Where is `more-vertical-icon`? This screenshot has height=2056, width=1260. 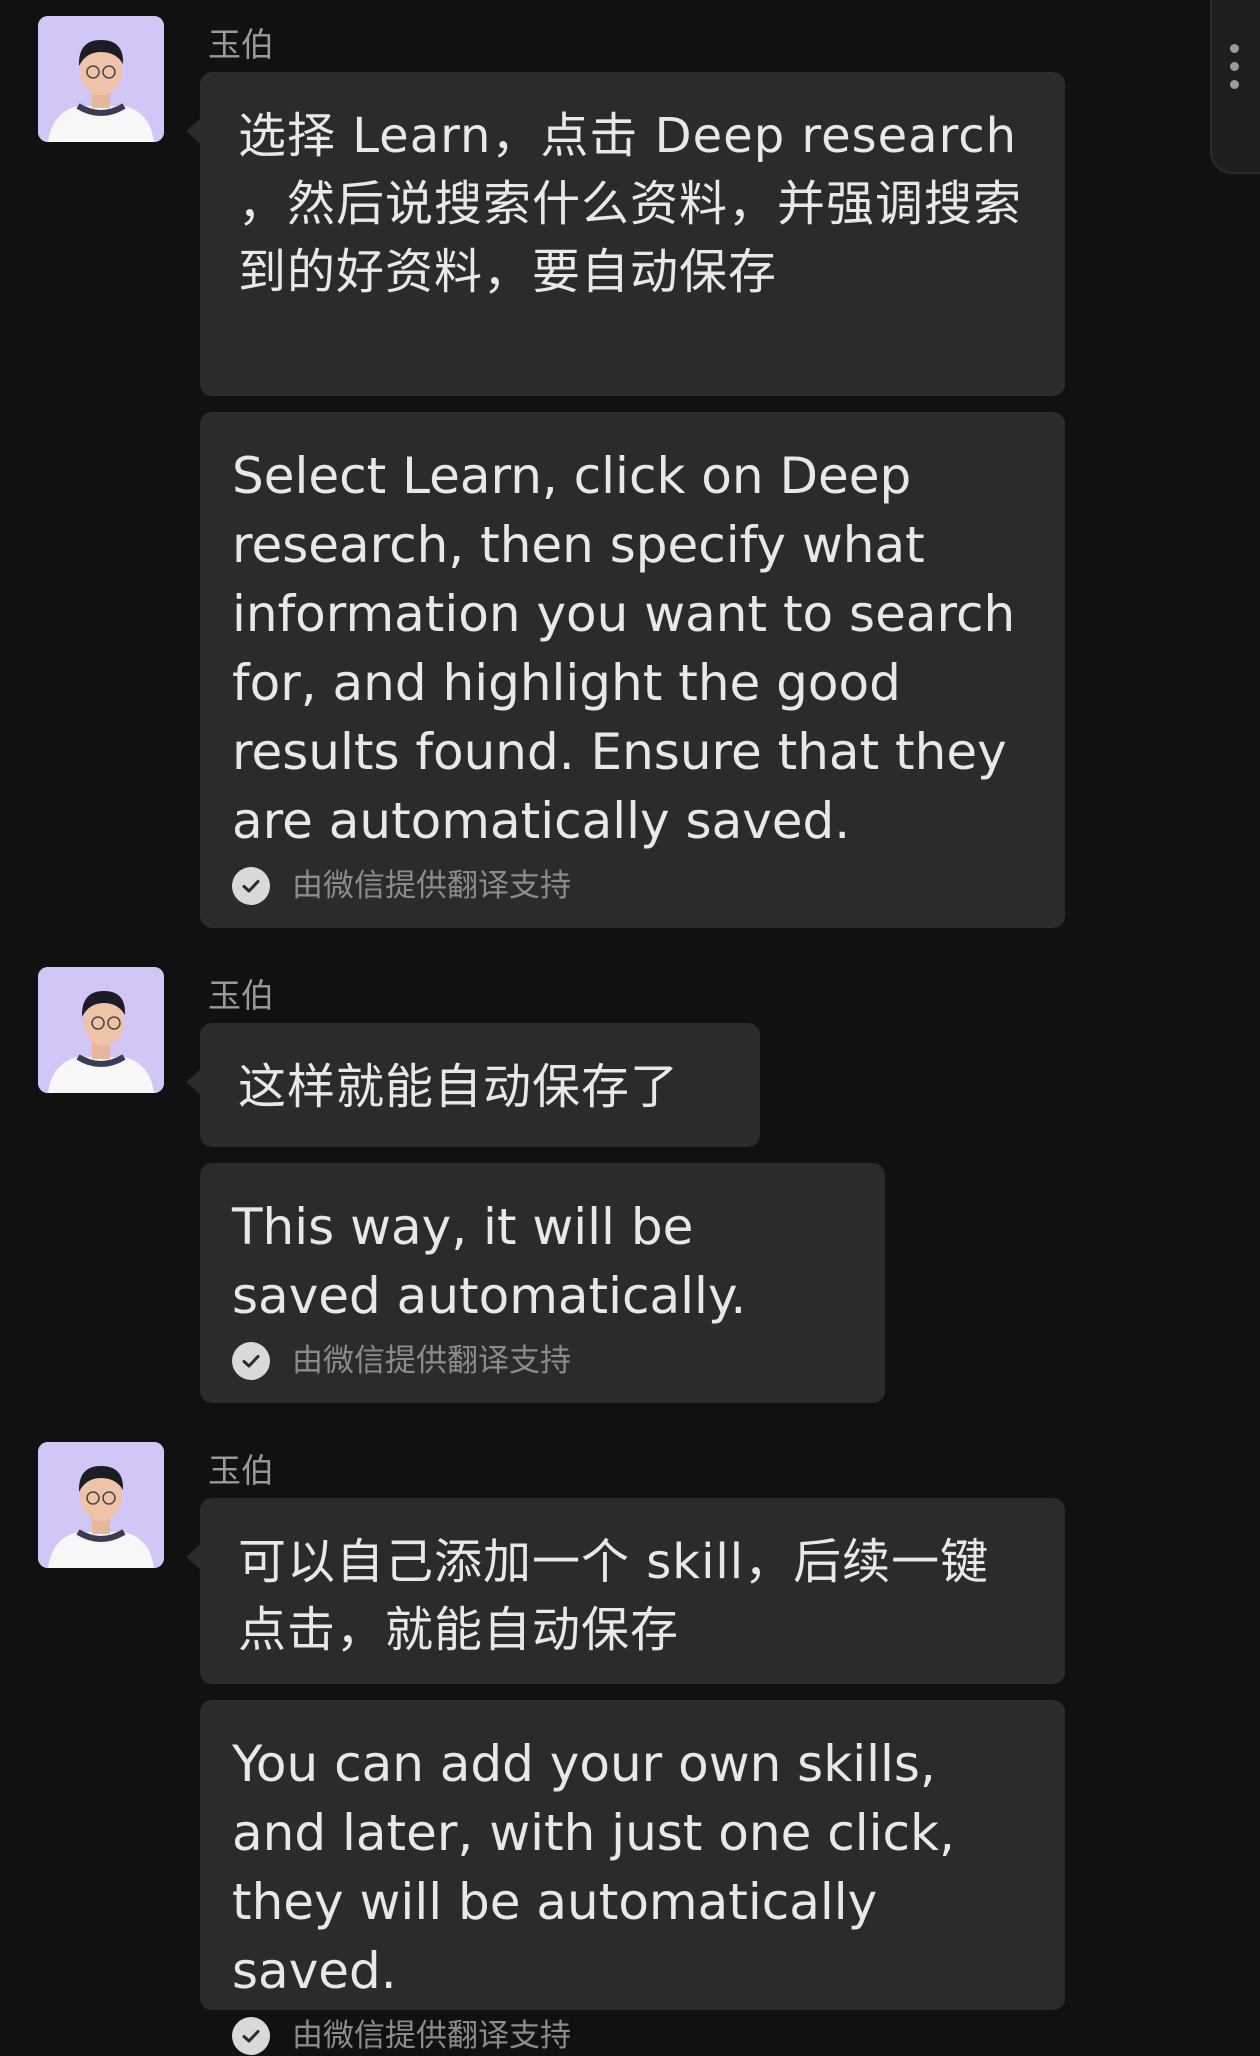 more-vertical-icon is located at coordinates (1235, 71).